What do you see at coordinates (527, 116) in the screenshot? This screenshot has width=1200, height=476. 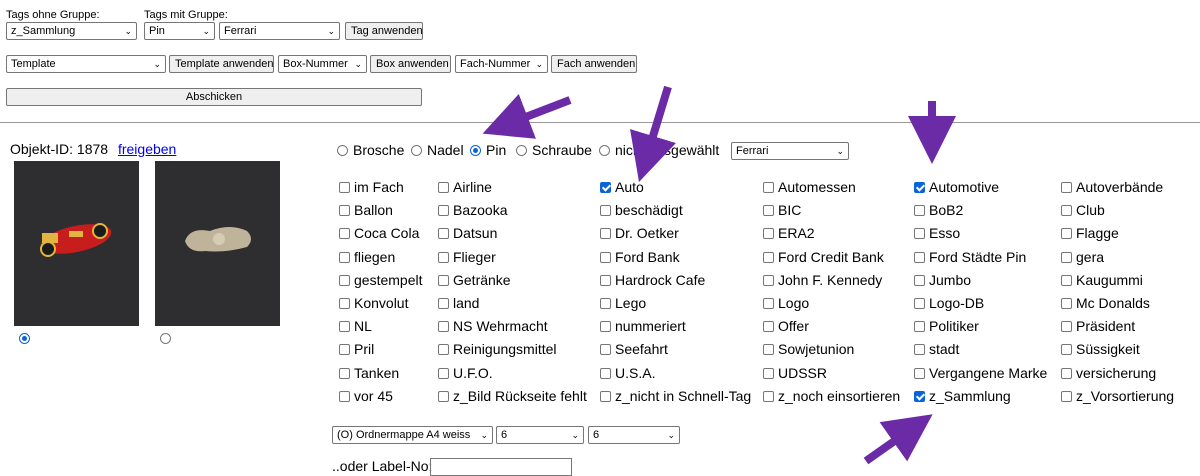 I see `arrow-pin` at bounding box center [527, 116].